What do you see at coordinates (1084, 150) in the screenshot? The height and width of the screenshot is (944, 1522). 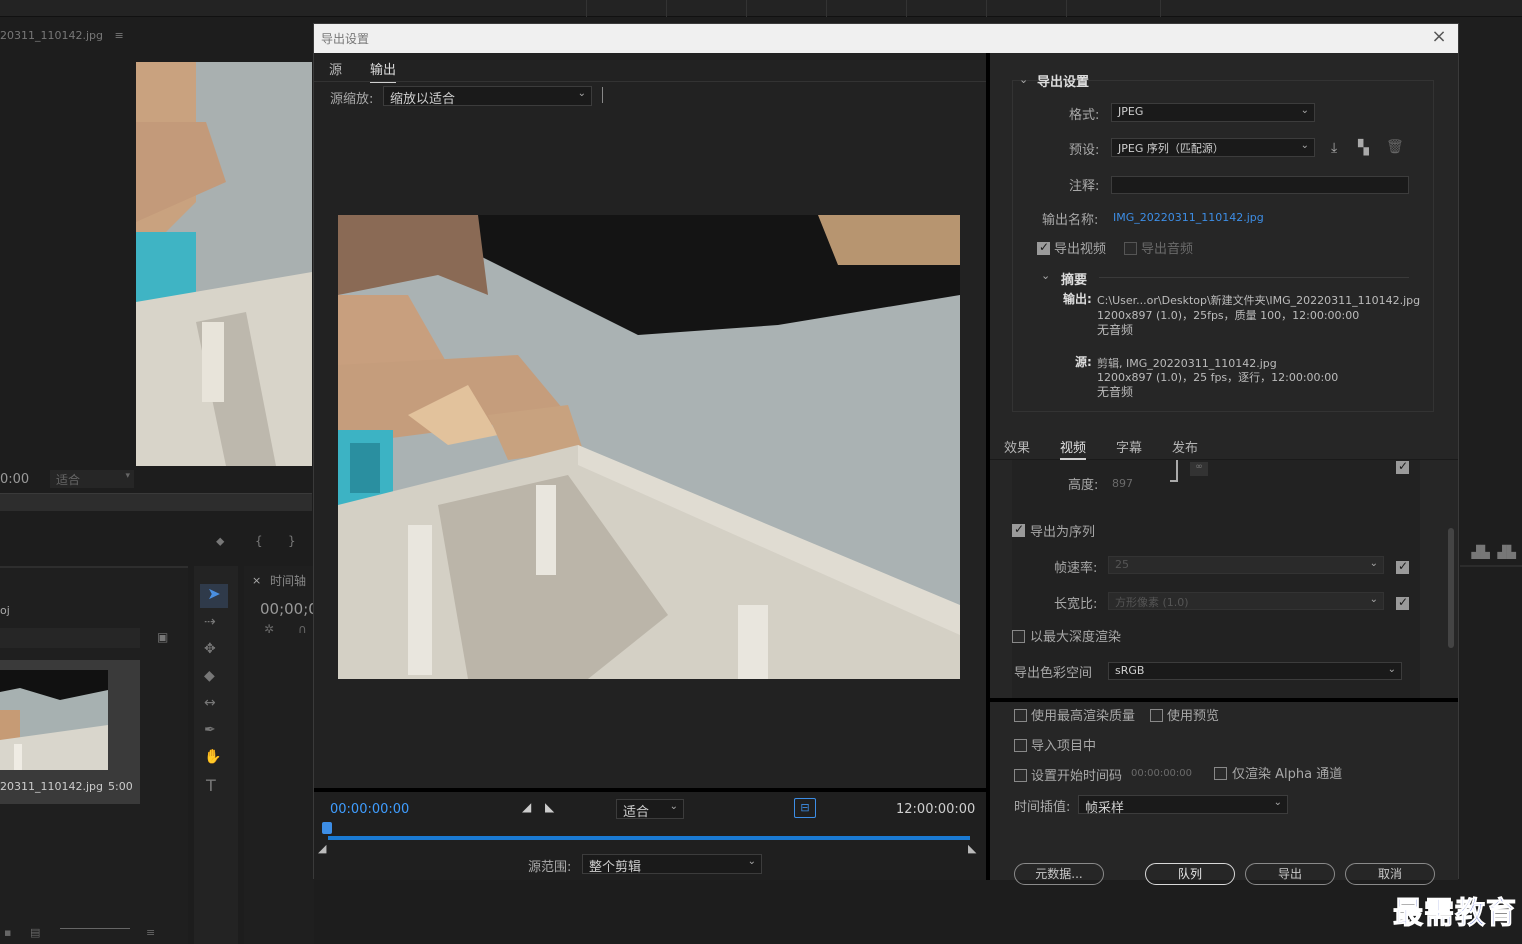 I see `preset-label: 预设:` at bounding box center [1084, 150].